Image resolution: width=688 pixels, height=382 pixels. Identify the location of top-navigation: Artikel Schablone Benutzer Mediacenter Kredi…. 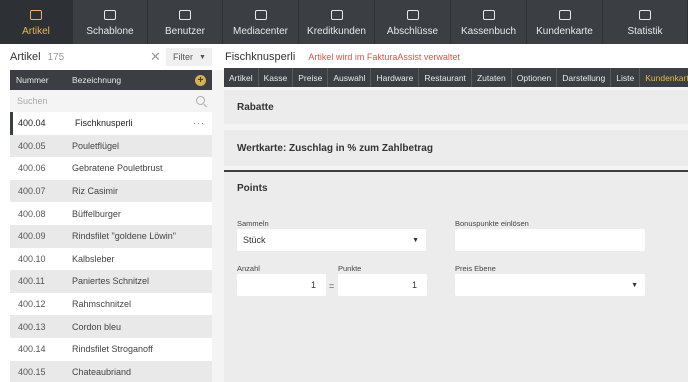
(344, 22).